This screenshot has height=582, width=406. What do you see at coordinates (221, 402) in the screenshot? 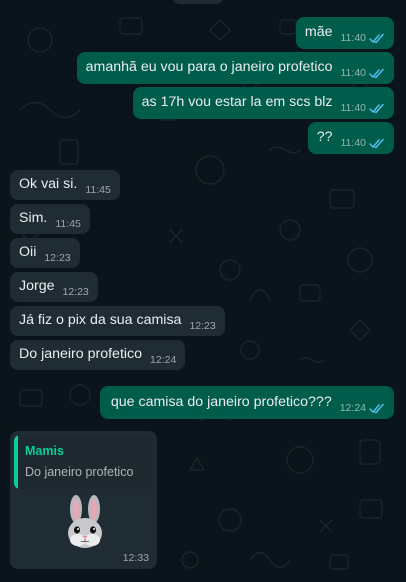
I see `message-text: que camisa do janeiro profetico???` at bounding box center [221, 402].